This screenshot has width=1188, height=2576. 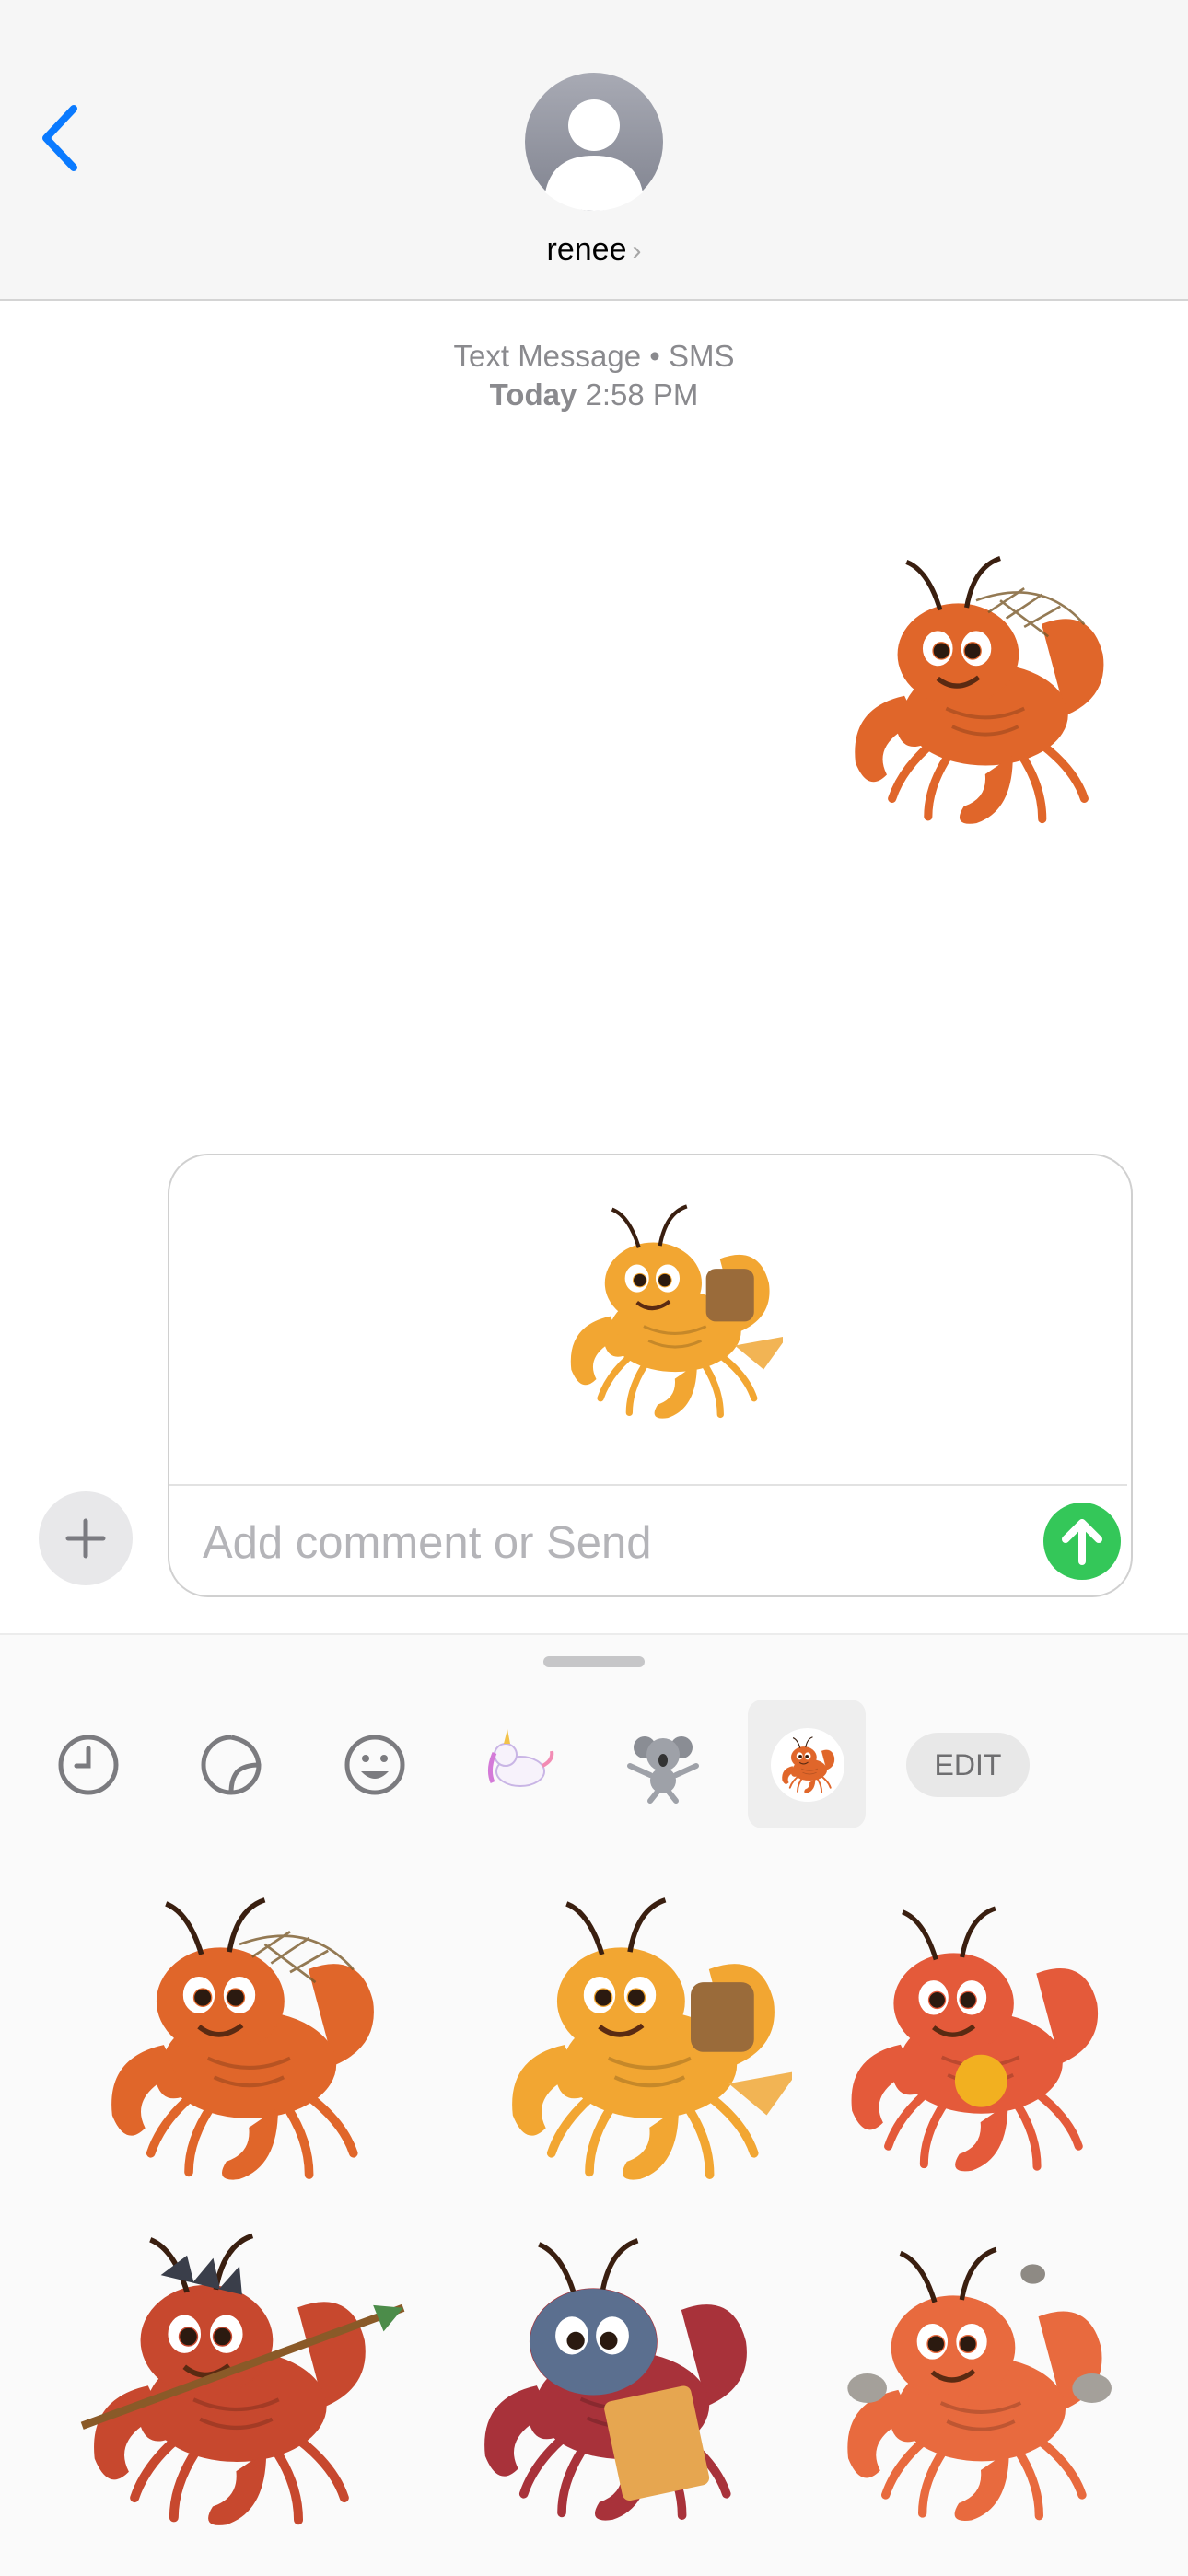 What do you see at coordinates (594, 1661) in the screenshot?
I see `drawer-grabber` at bounding box center [594, 1661].